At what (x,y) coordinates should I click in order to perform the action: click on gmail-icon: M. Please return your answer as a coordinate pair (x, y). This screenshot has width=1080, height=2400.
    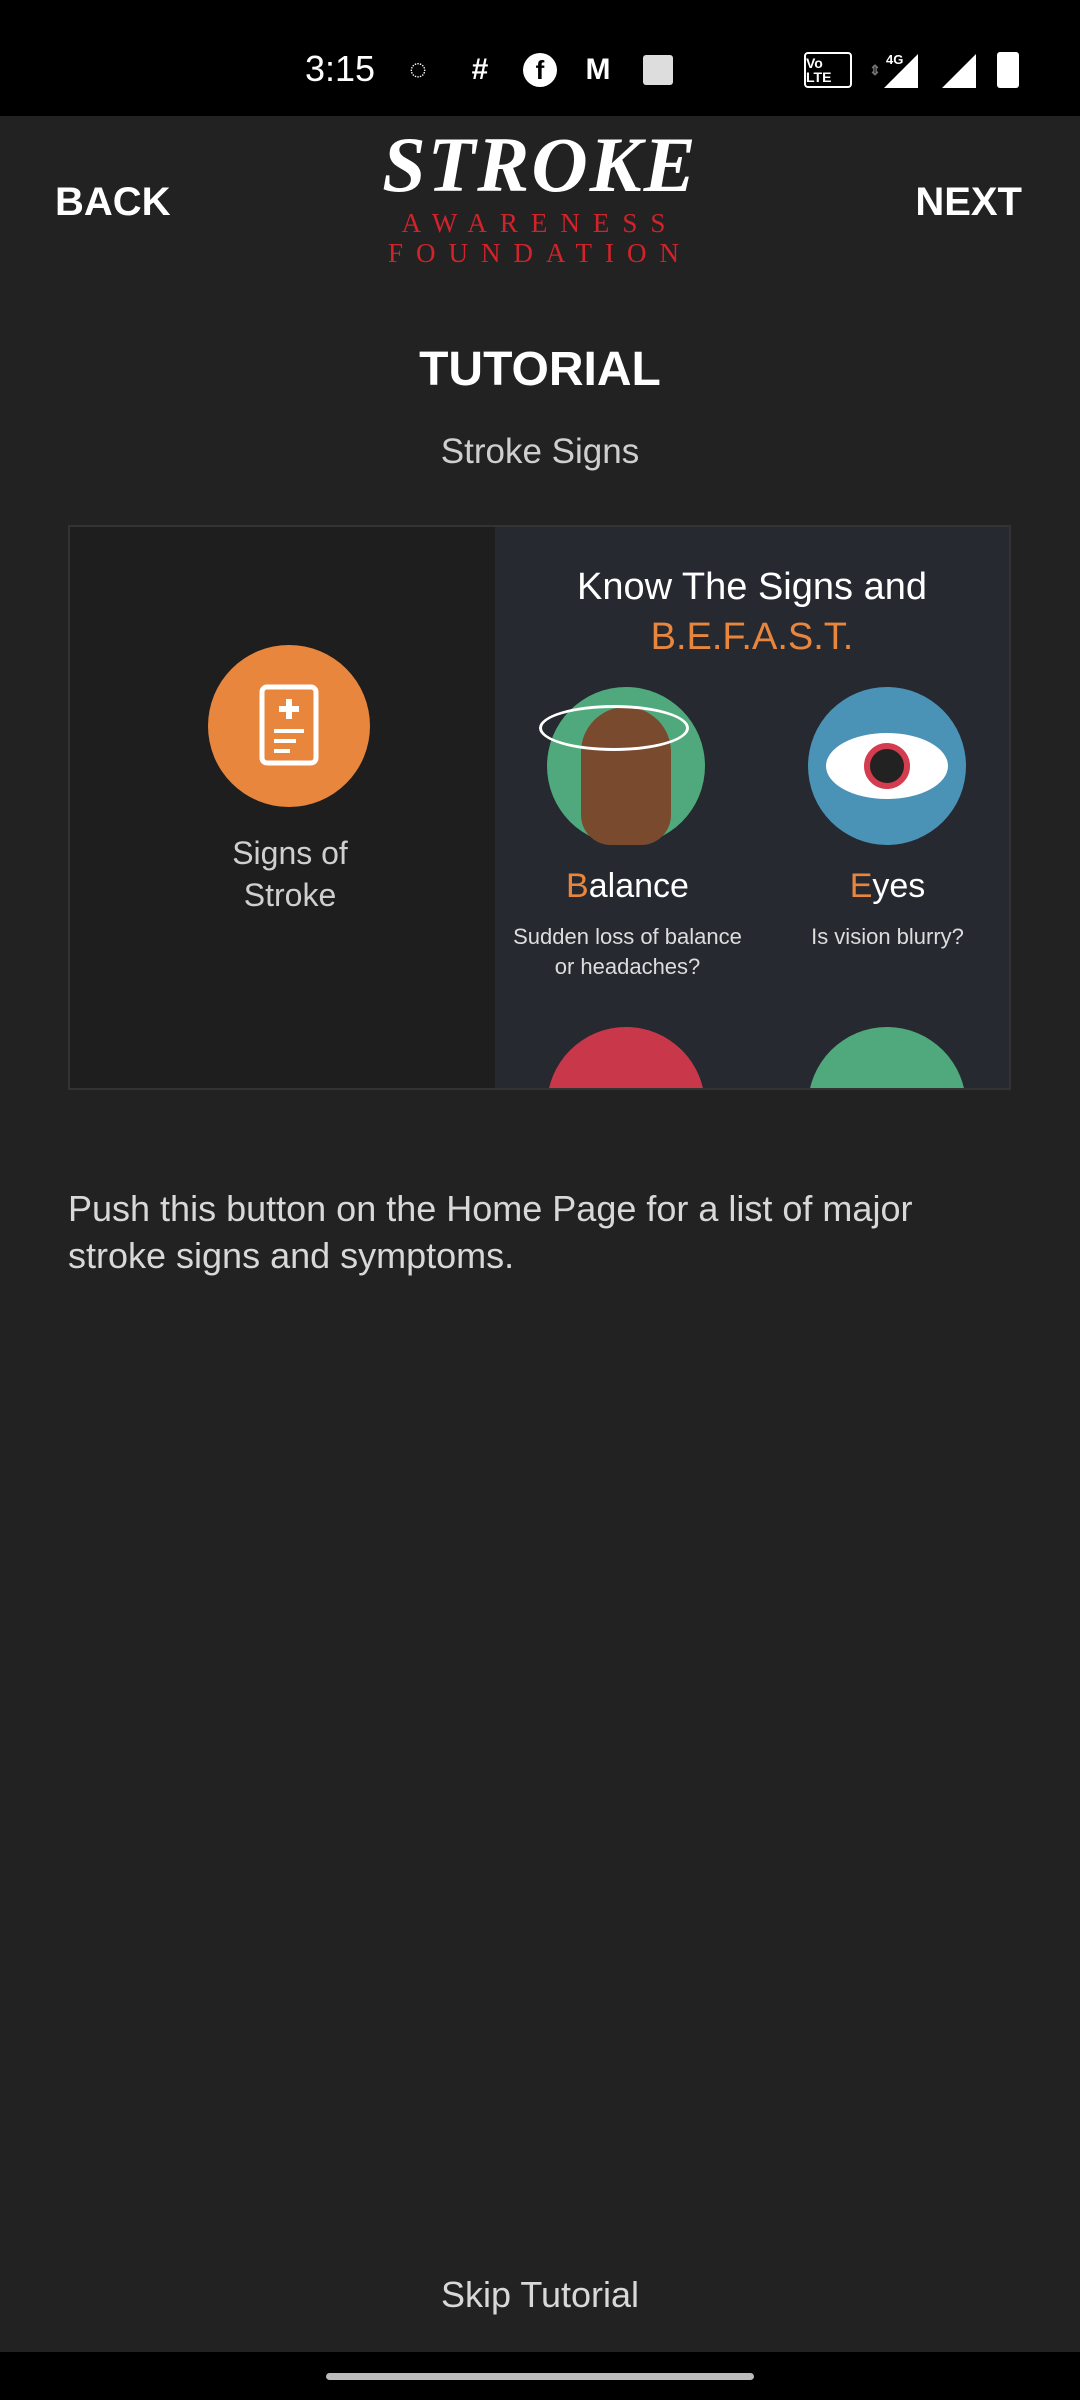
    Looking at the image, I should click on (598, 69).